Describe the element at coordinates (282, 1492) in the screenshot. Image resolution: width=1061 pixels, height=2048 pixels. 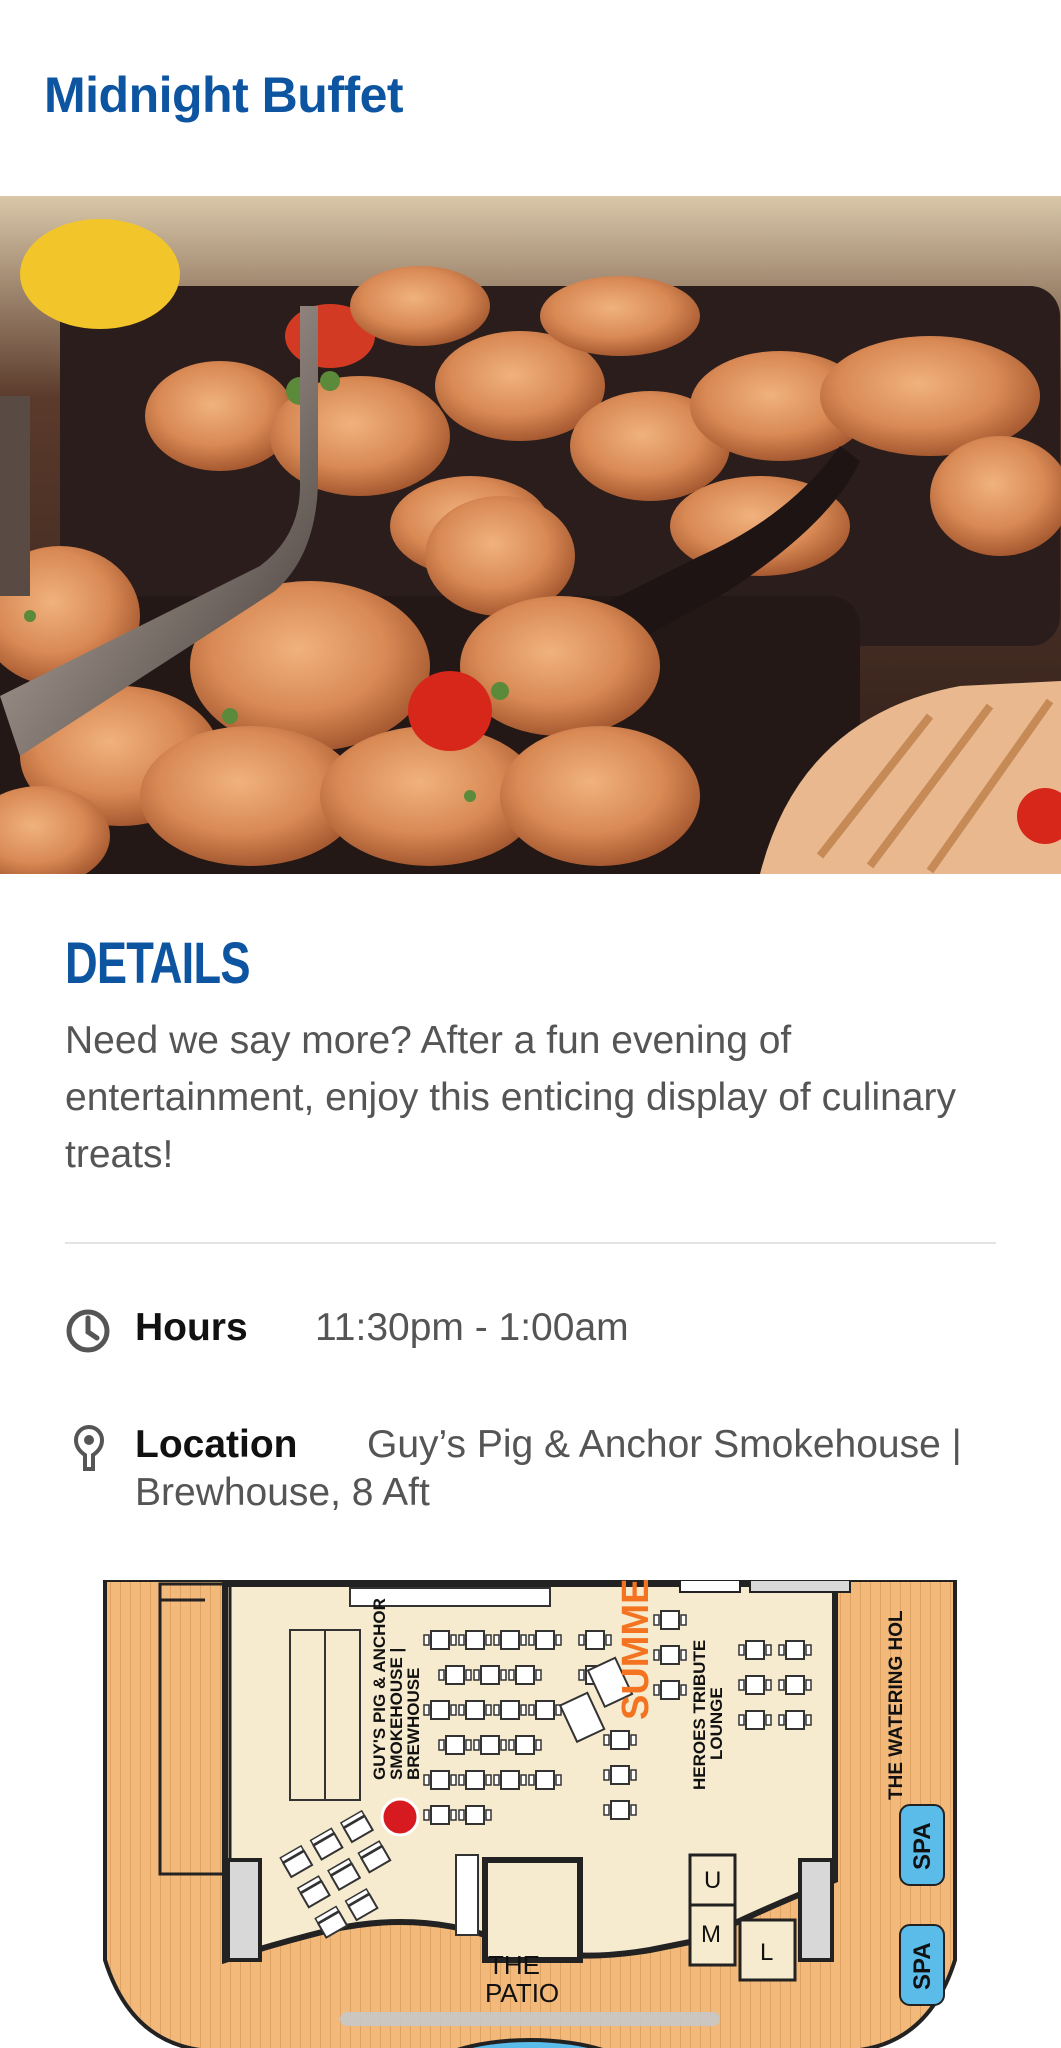
I see `location-value-line2: Brewhouse, 8 Aft` at that location.